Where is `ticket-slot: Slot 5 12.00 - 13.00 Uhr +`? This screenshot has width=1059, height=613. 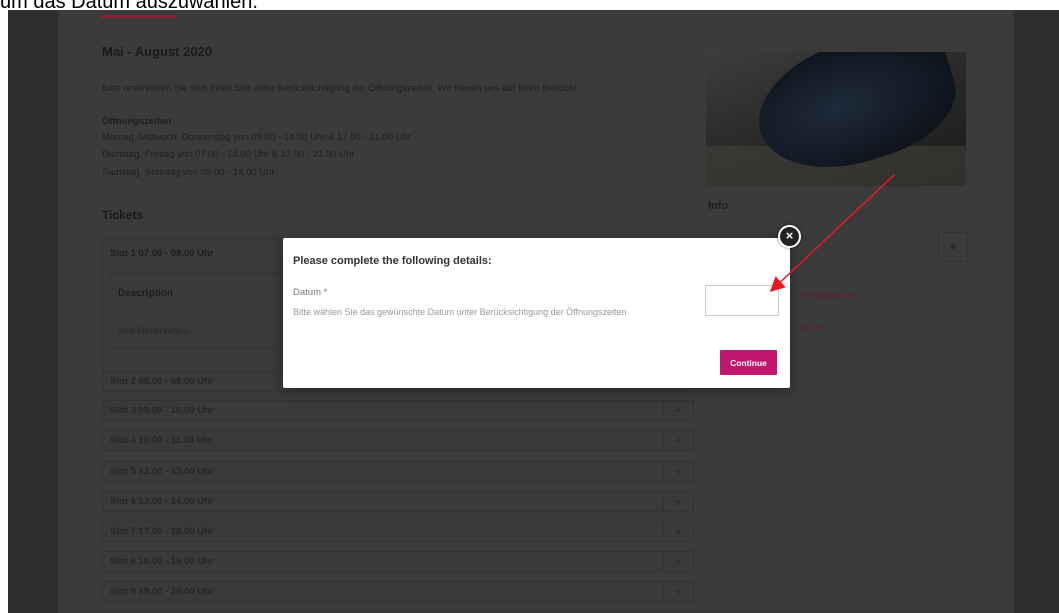 ticket-slot: Slot 5 12.00 - 13.00 Uhr + is located at coordinates (398, 471).